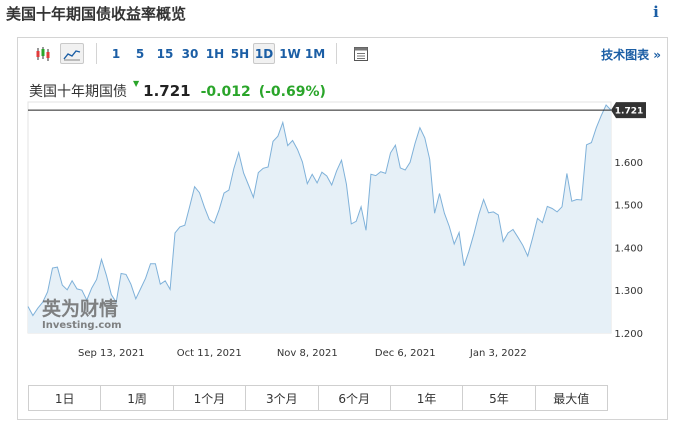 Image resolution: width=674 pixels, height=427 pixels. I want to click on period-selector: 1日 1周 1个月 3个月 6个月 1年 5年 最大值, so click(318, 398).